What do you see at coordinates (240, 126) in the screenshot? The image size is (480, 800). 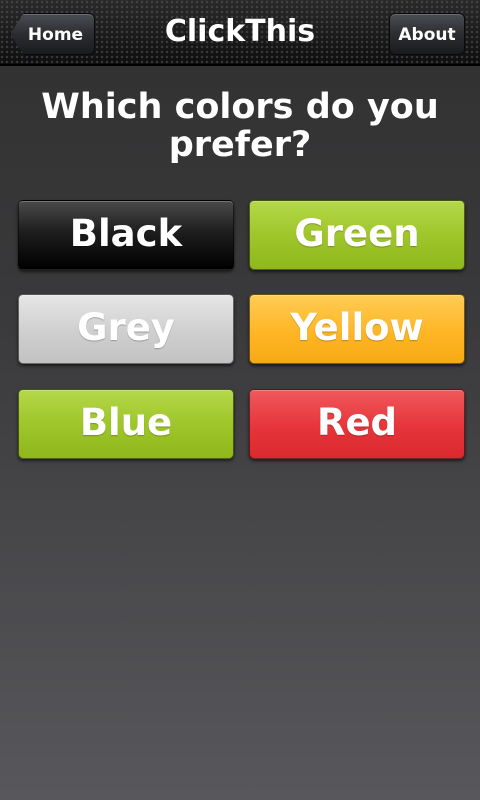 I see `question-text: Which colors do you prefer?` at bounding box center [240, 126].